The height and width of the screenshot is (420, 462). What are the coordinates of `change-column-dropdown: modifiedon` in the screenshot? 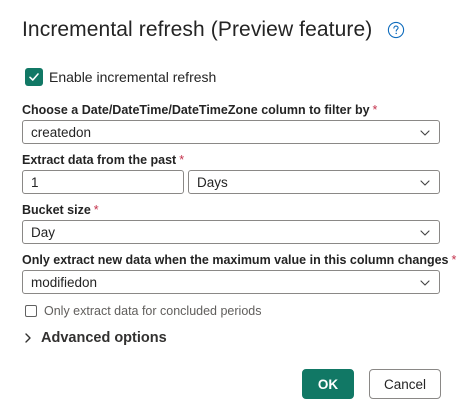 It's located at (231, 282).